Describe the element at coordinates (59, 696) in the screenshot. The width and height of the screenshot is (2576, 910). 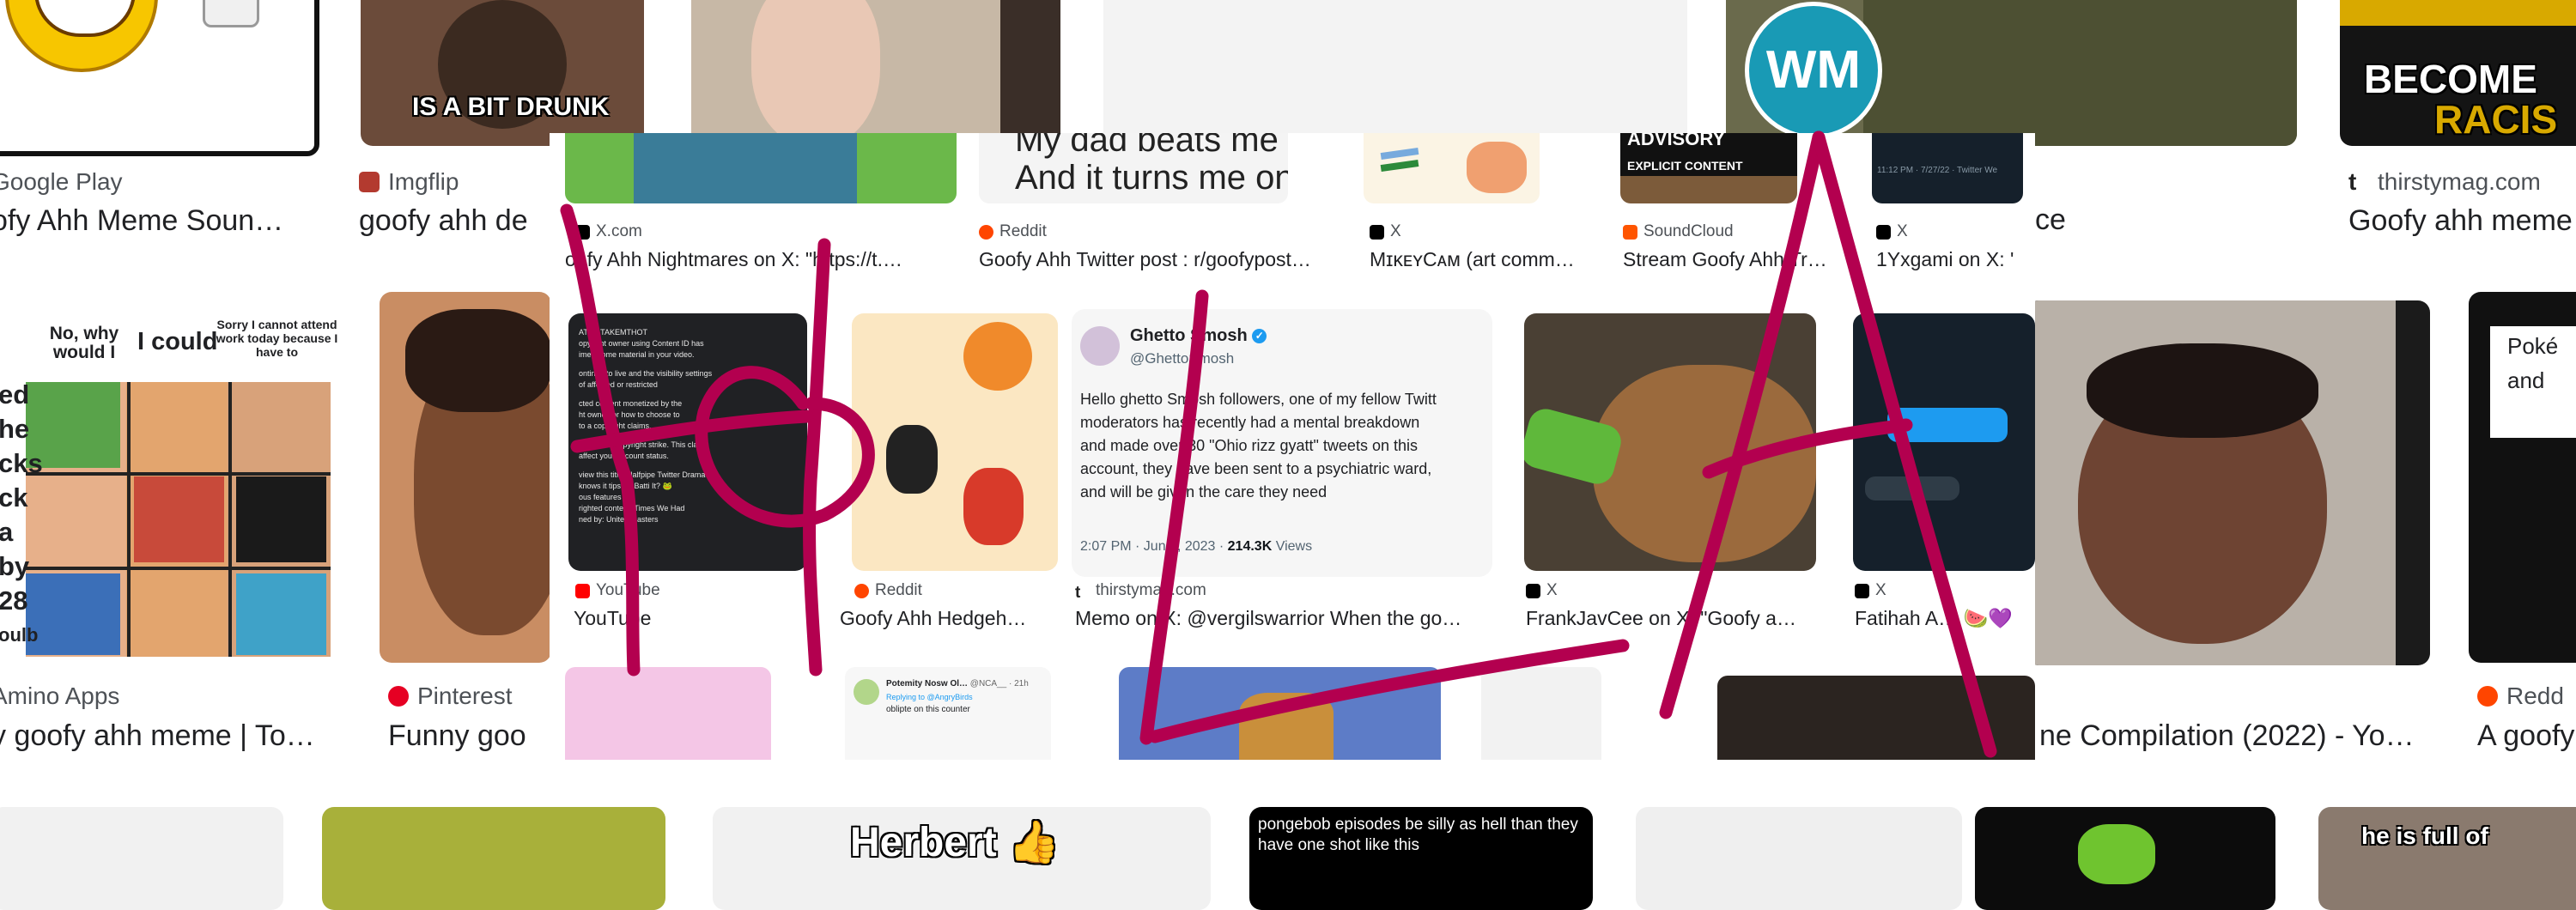
I see `result-source: Amino Apps` at that location.